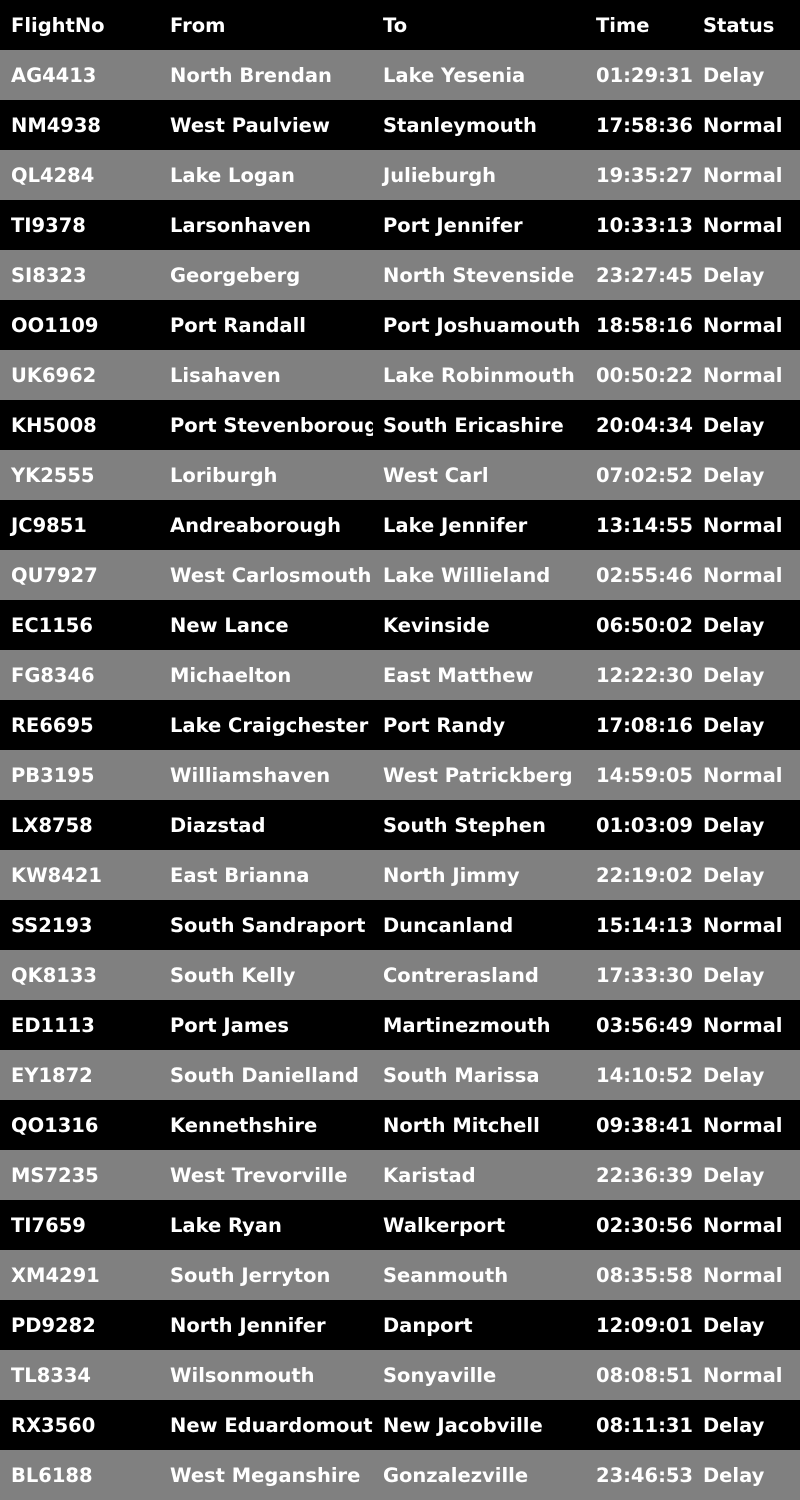 This screenshot has width=800, height=1500. What do you see at coordinates (395, 25) in the screenshot?
I see `header-to: To` at bounding box center [395, 25].